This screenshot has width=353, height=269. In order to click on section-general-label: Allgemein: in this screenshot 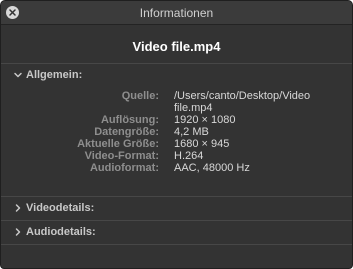, I will do `click(54, 75)`.